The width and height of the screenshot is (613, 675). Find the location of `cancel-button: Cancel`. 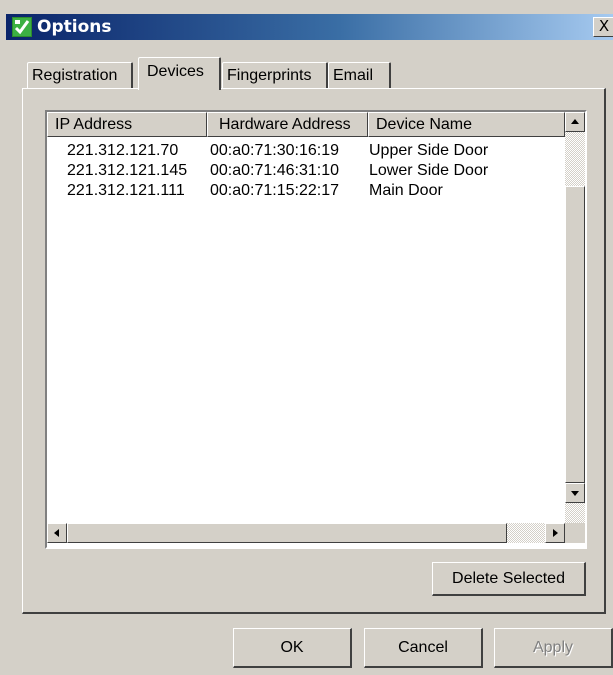

cancel-button: Cancel is located at coordinates (423, 648).